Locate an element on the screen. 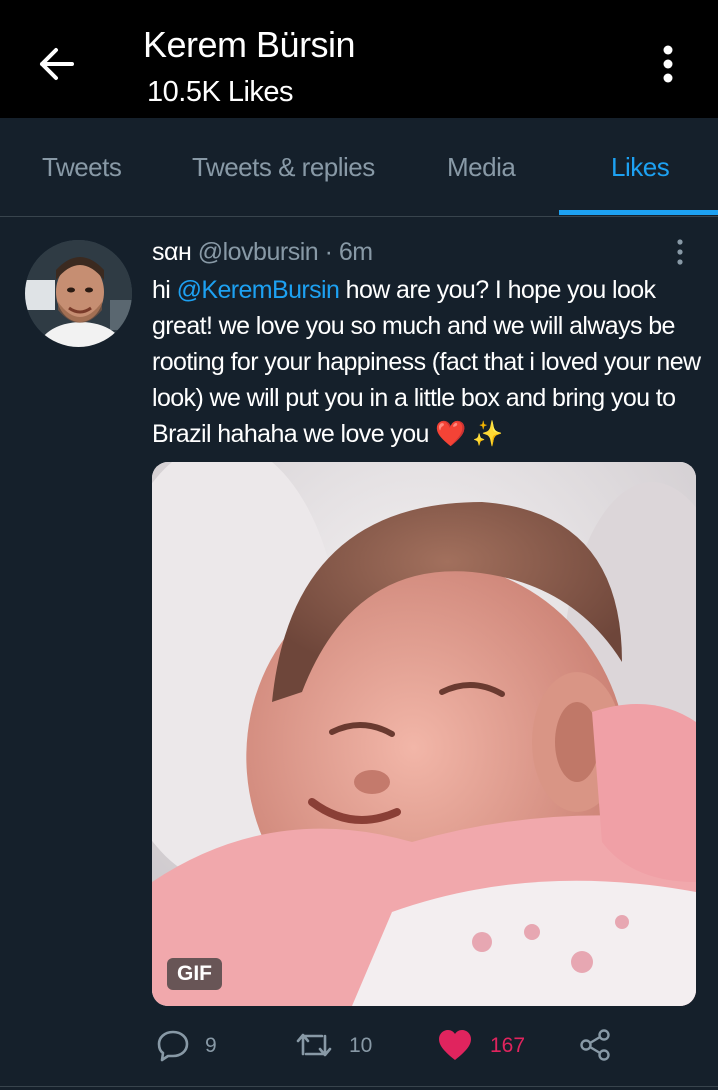 This screenshot has width=718, height=1090. tweet-timestamp: · 6m is located at coordinates (349, 252).